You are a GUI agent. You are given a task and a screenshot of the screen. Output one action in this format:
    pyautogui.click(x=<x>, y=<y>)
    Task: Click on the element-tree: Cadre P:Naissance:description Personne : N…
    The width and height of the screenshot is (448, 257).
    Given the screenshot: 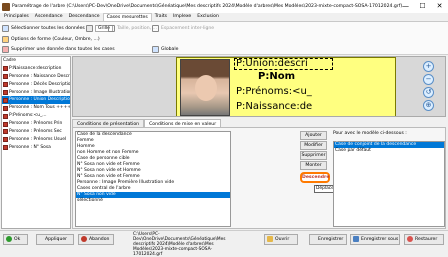 What is the action you would take?
    pyautogui.click(x=36, y=142)
    